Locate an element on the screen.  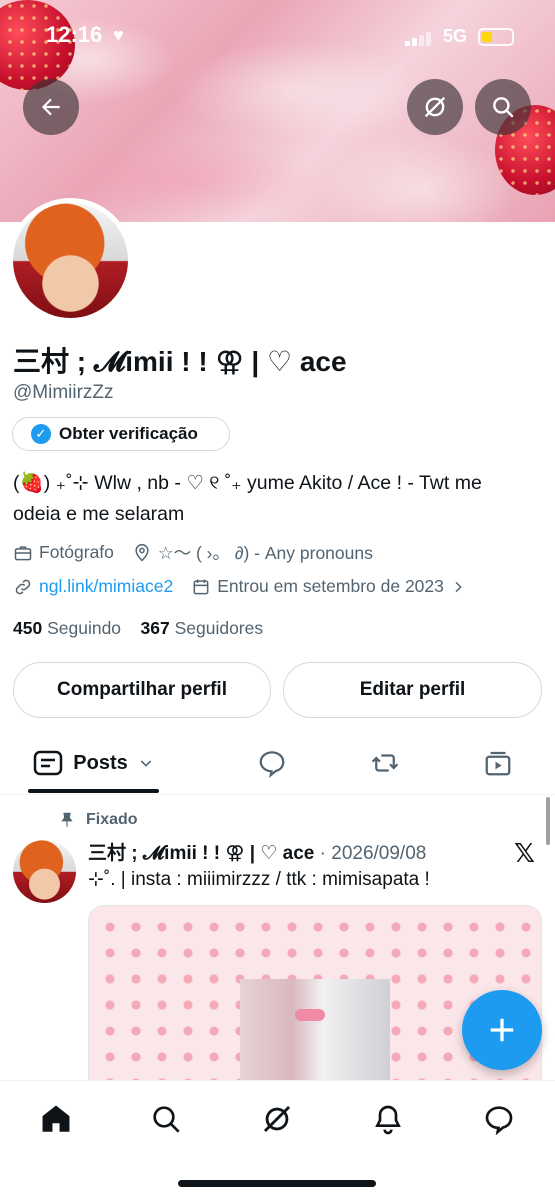
home-indicator is located at coordinates (277, 1183).